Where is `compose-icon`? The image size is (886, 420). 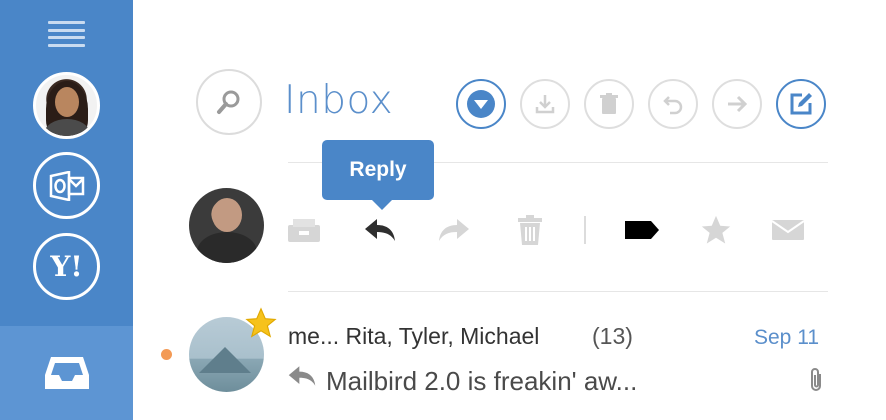 compose-icon is located at coordinates (801, 104).